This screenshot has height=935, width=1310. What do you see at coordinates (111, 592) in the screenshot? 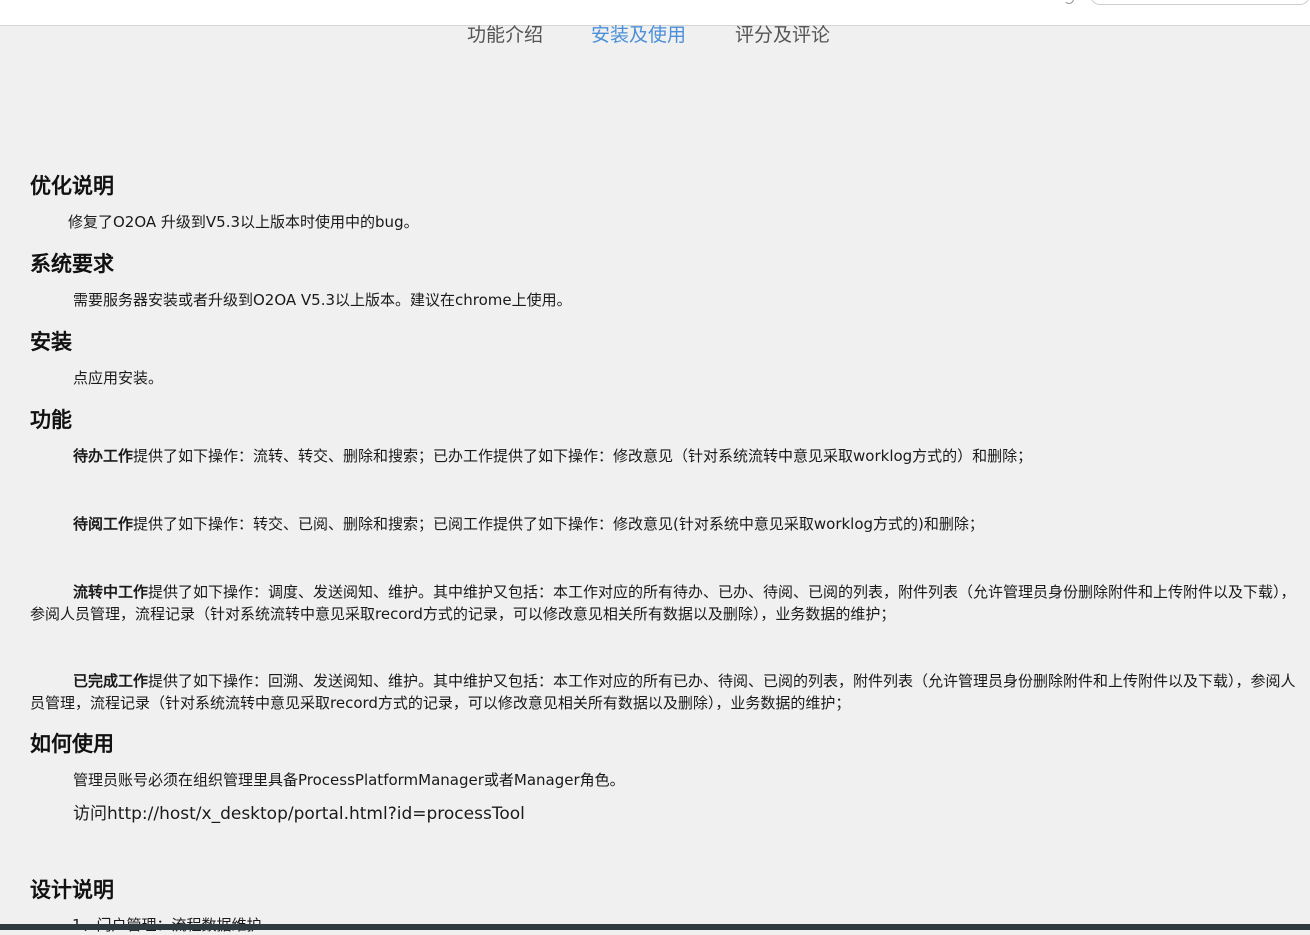
I see `feature-inprogress-label: 流转中工作` at bounding box center [111, 592].